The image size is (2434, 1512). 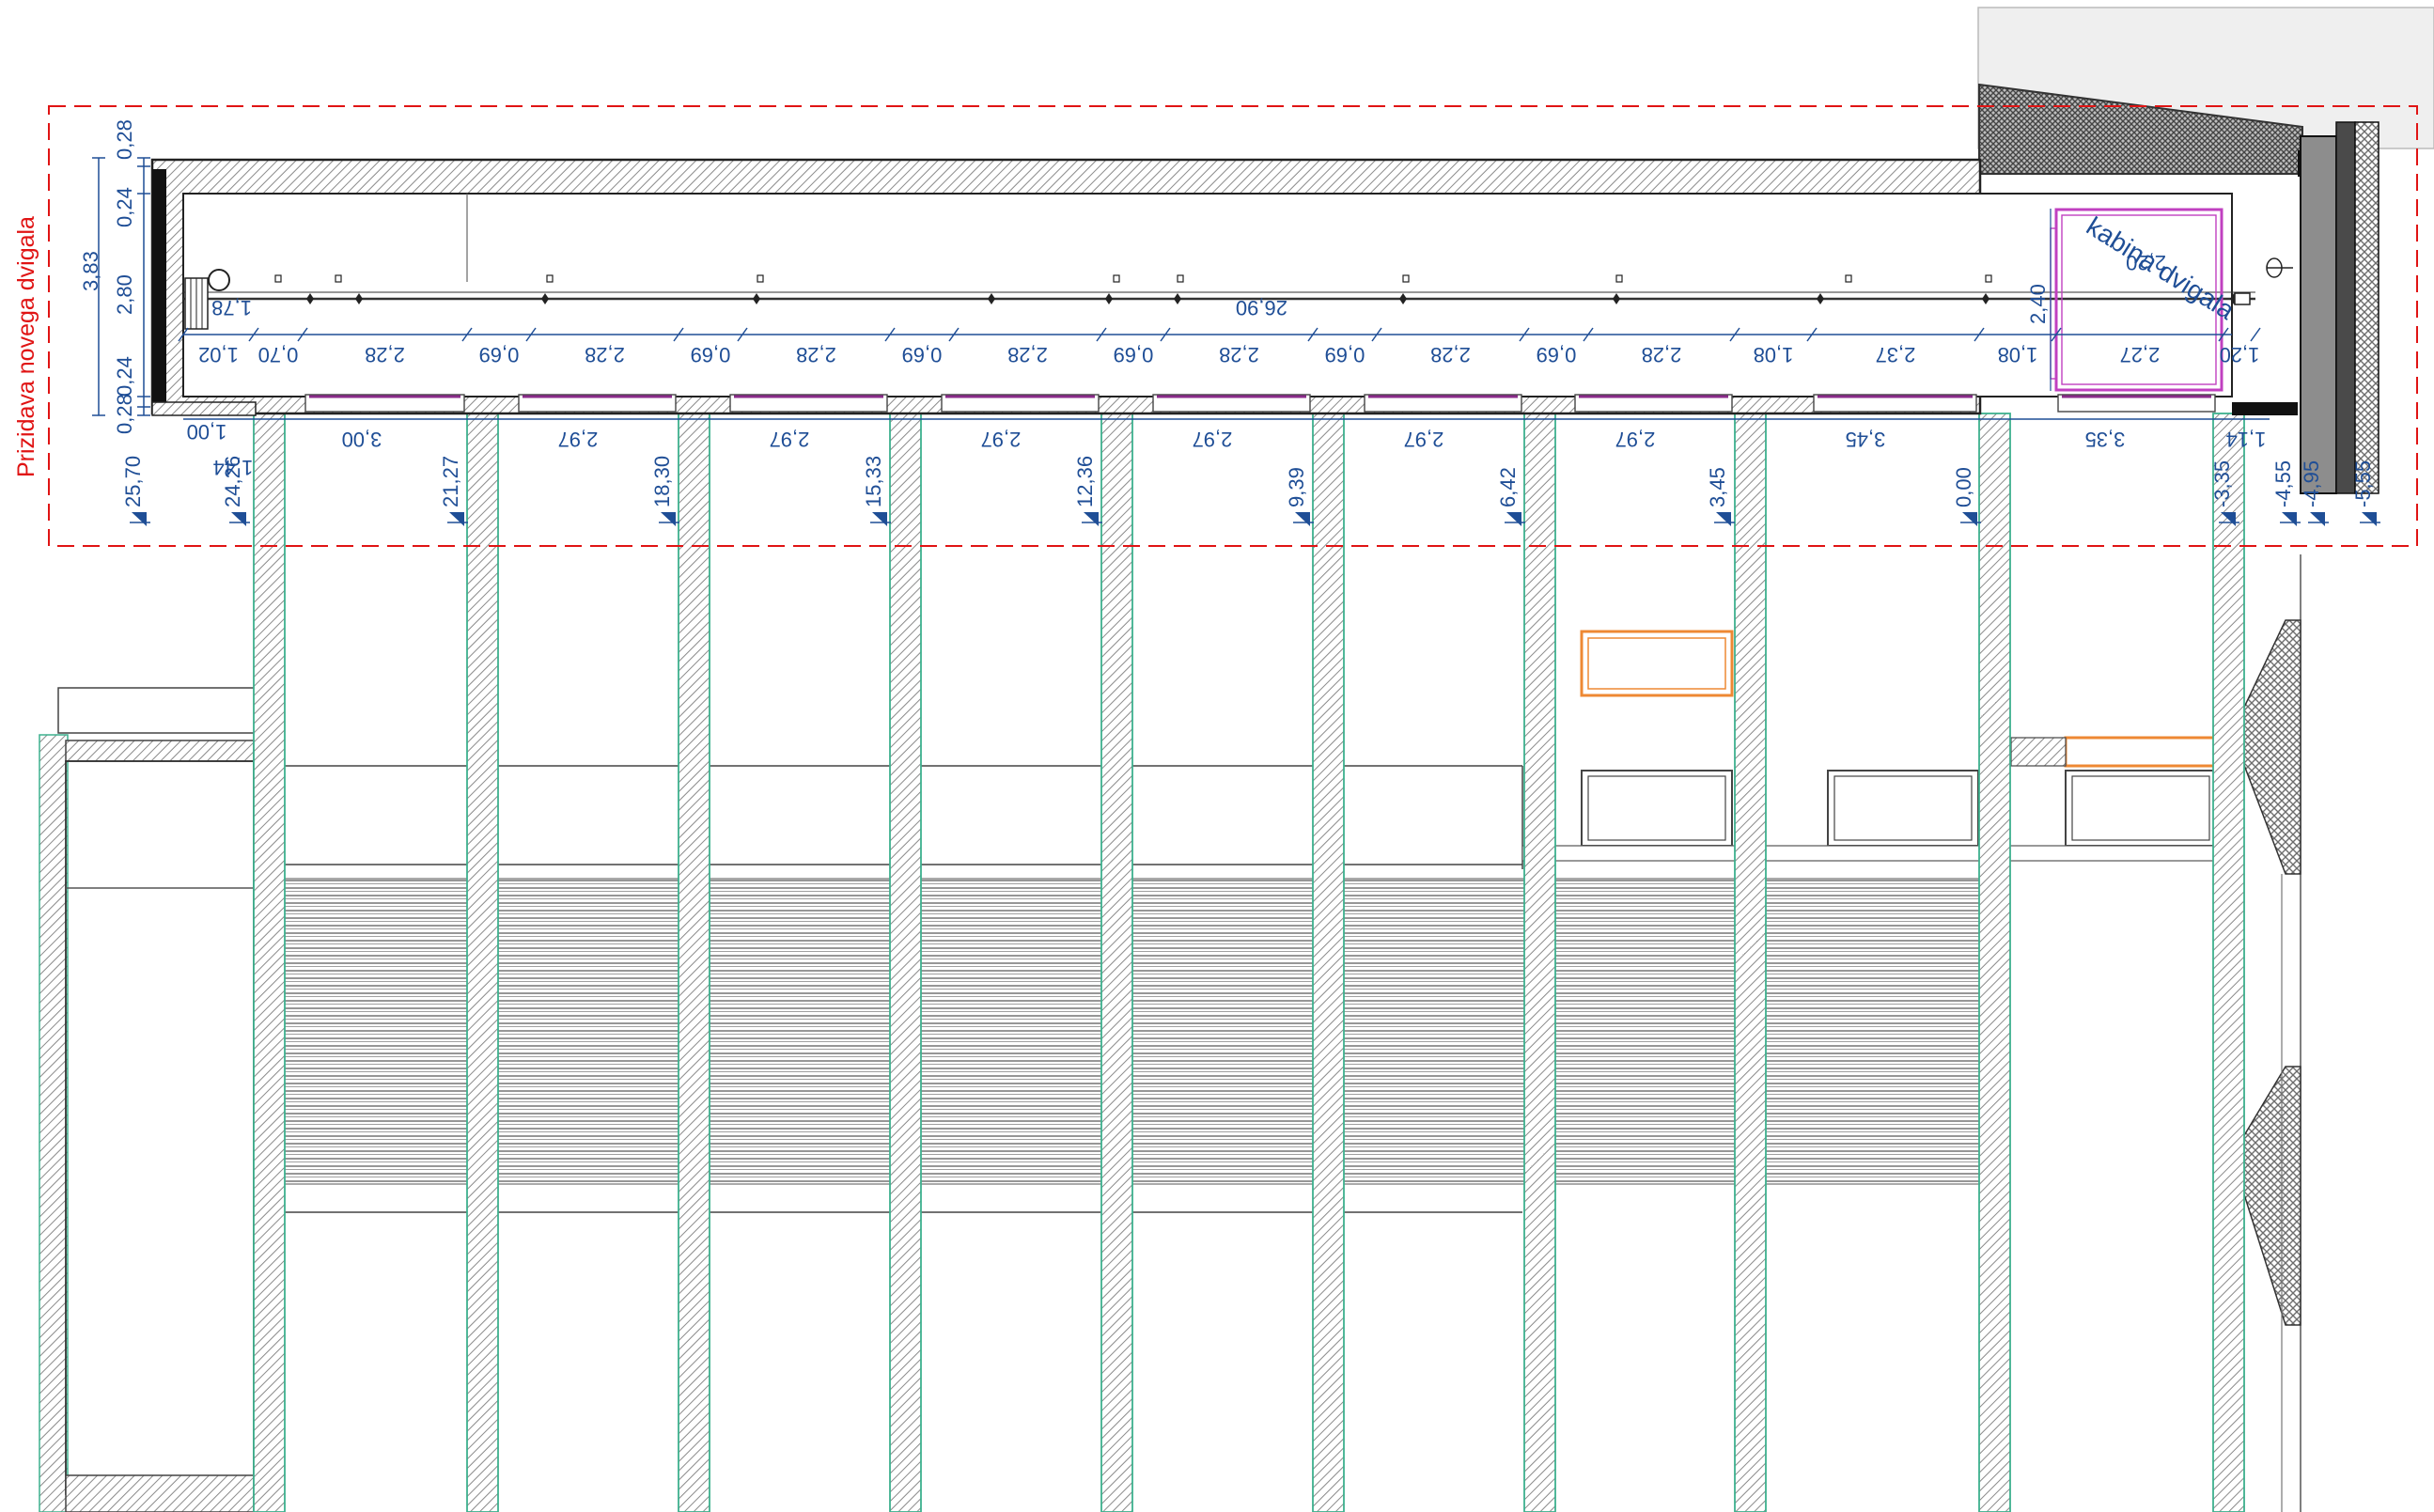 I want to click on left-wing-frame, so click(x=160, y=1127).